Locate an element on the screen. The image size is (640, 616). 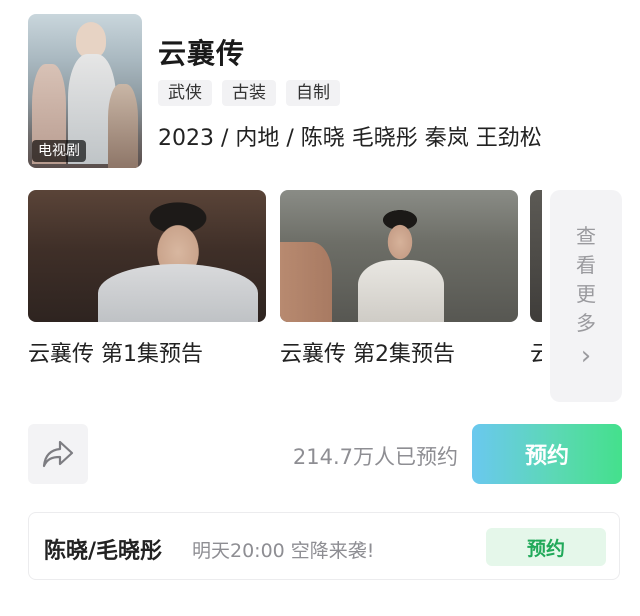
live-reserve-button: 预约 is located at coordinates (546, 547).